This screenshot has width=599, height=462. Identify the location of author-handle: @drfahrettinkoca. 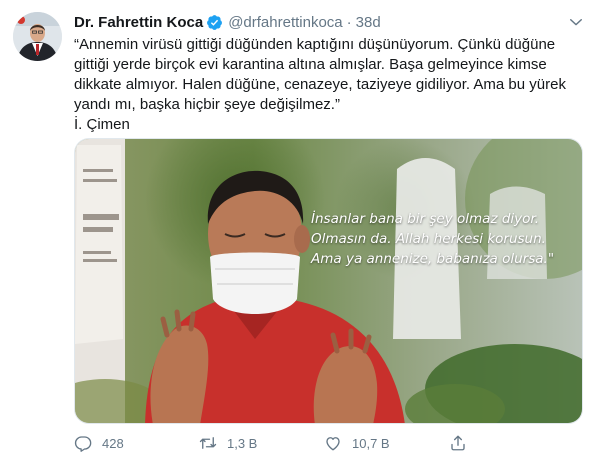
(285, 22).